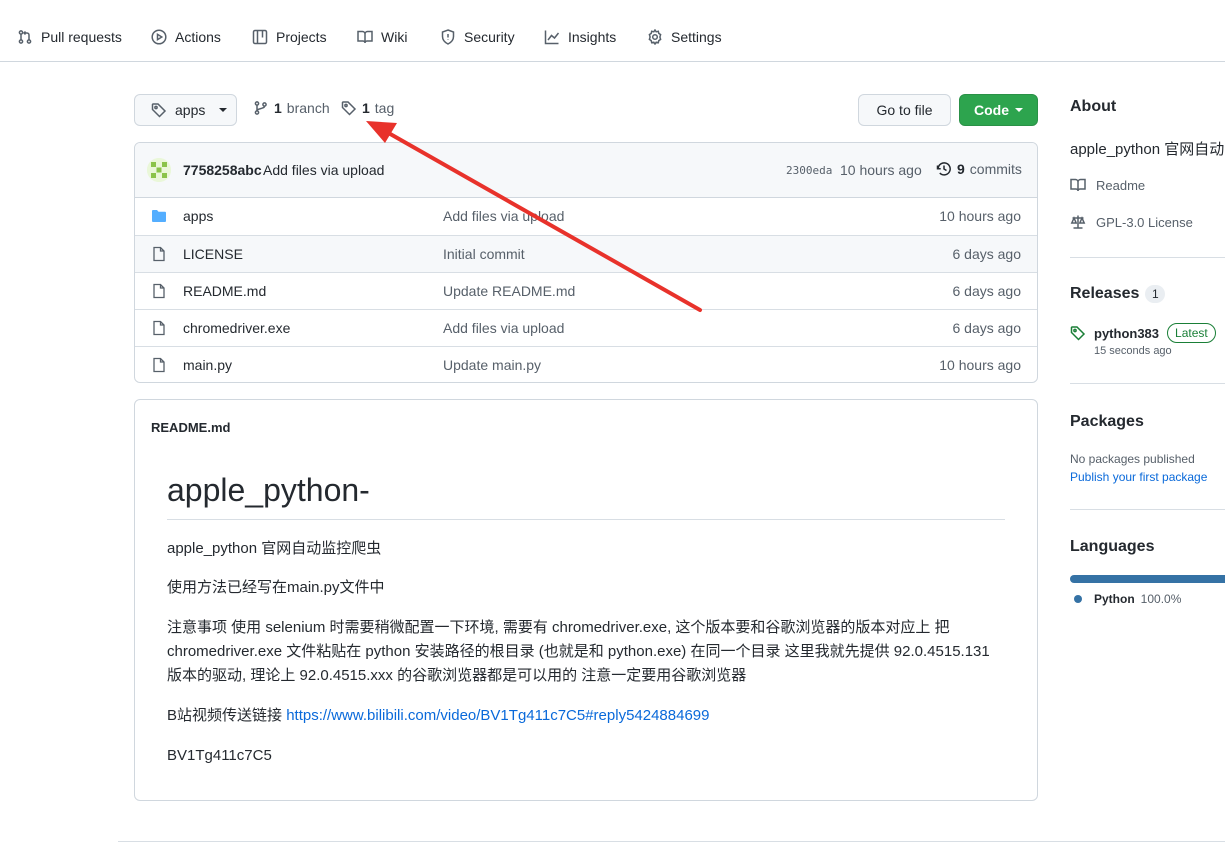 This screenshot has width=1225, height=845. I want to click on file-age: 10 hours ago, so click(980, 365).